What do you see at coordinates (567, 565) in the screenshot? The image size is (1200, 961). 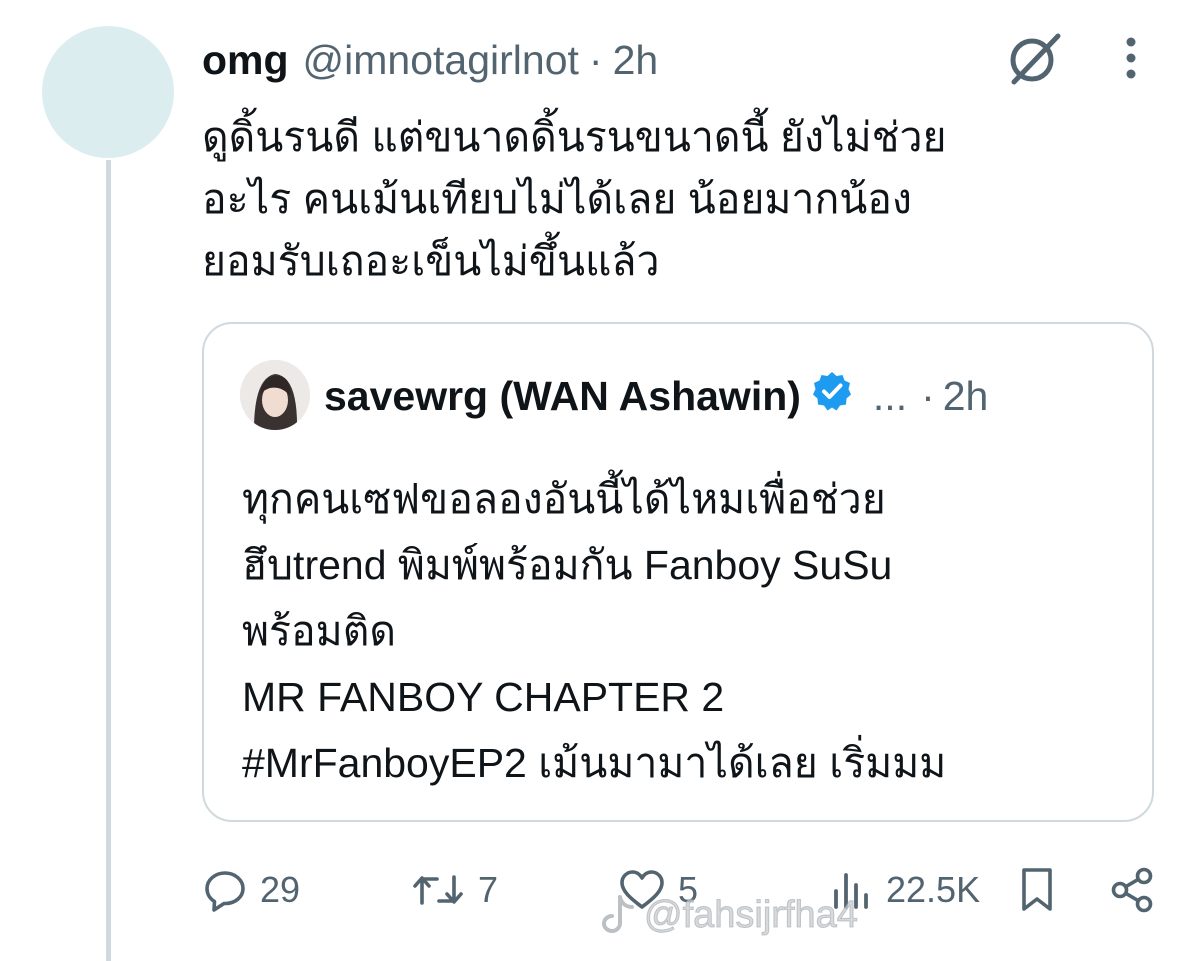 I see `quoted-text-line: ฮึบtrend พิมพ์พร้อมกัน Fanboy SuSu` at bounding box center [567, 565].